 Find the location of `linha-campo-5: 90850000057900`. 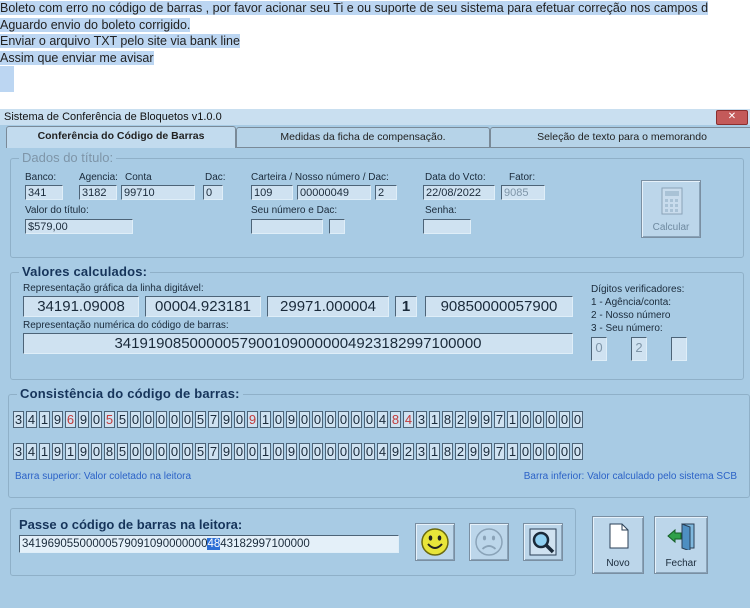

linha-campo-5: 90850000057900 is located at coordinates (499, 306).